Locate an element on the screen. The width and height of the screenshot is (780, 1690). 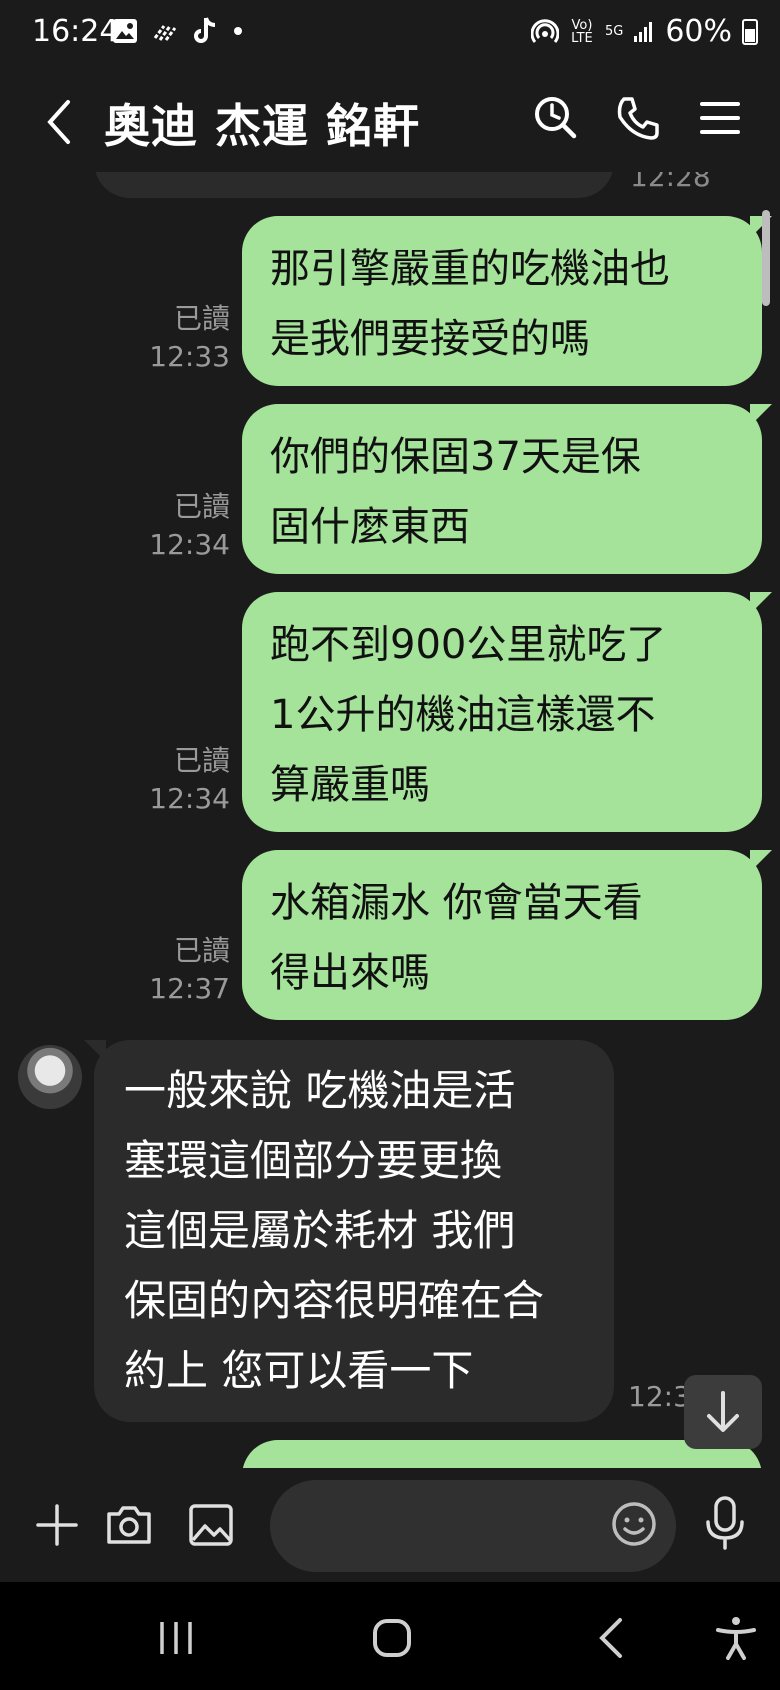
network-indicator: 5G is located at coordinates (614, 31).